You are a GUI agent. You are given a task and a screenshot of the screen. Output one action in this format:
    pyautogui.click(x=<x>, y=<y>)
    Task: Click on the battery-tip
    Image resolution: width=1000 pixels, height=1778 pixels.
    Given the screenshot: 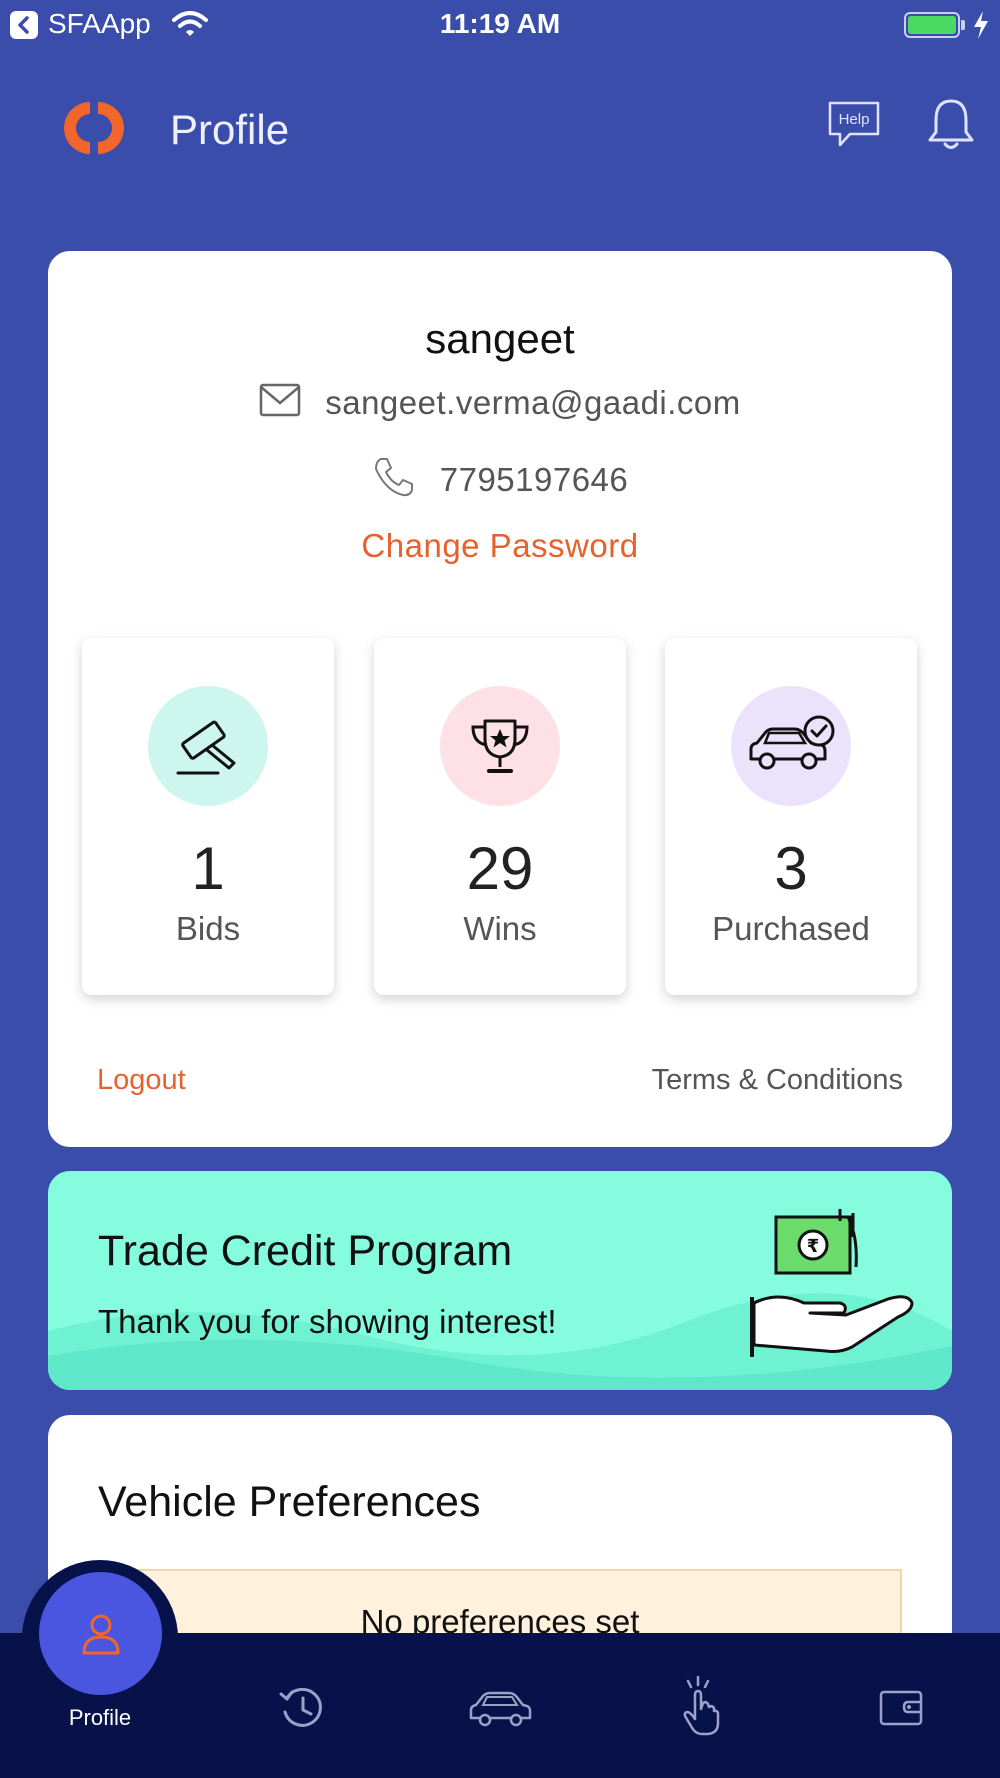 What is the action you would take?
    pyautogui.click(x=963, y=25)
    